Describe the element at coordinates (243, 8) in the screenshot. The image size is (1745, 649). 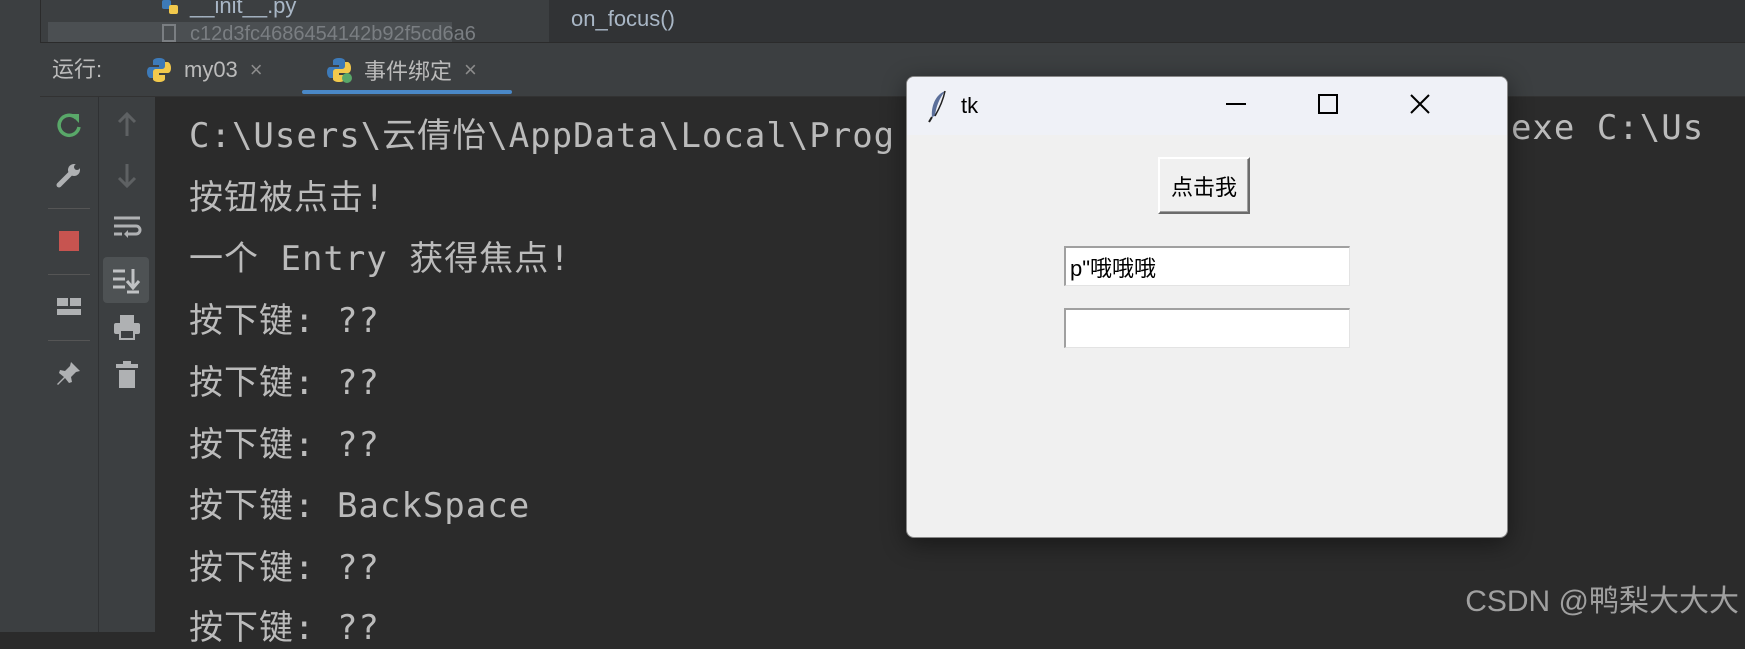
I see `file-tree-item-init: __init__.py` at that location.